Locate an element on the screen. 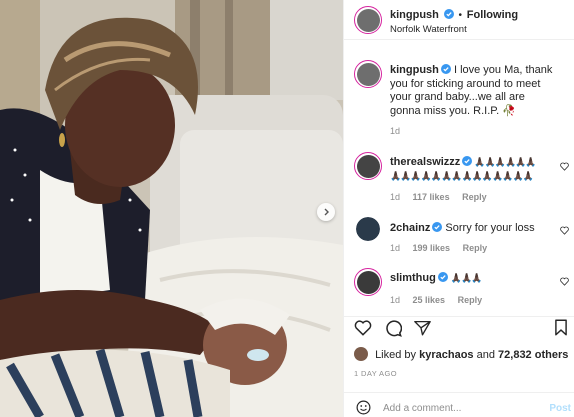  bookmark-icon is located at coordinates (561, 327).